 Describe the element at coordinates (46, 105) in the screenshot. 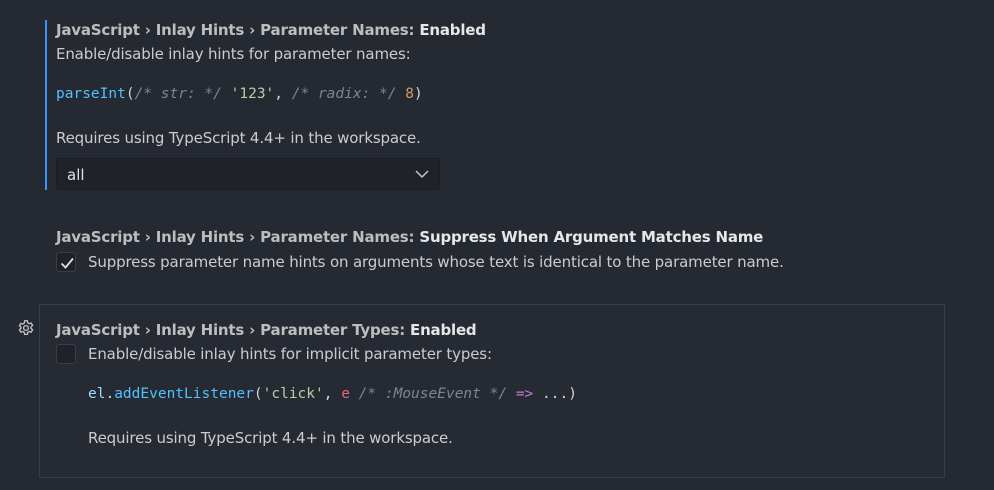

I see `focused-setting-indicator` at that location.